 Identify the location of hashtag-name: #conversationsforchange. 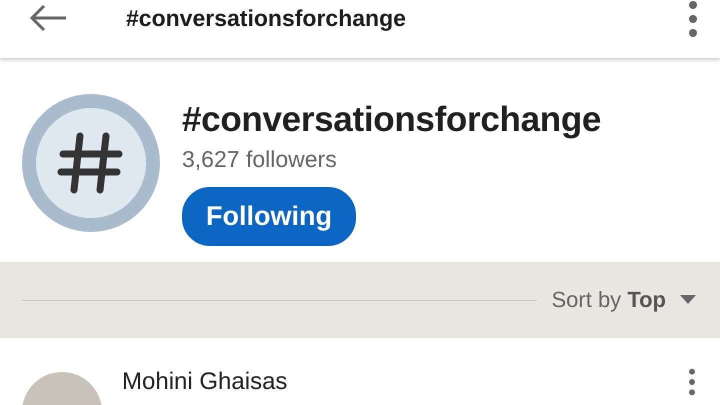
(392, 120).